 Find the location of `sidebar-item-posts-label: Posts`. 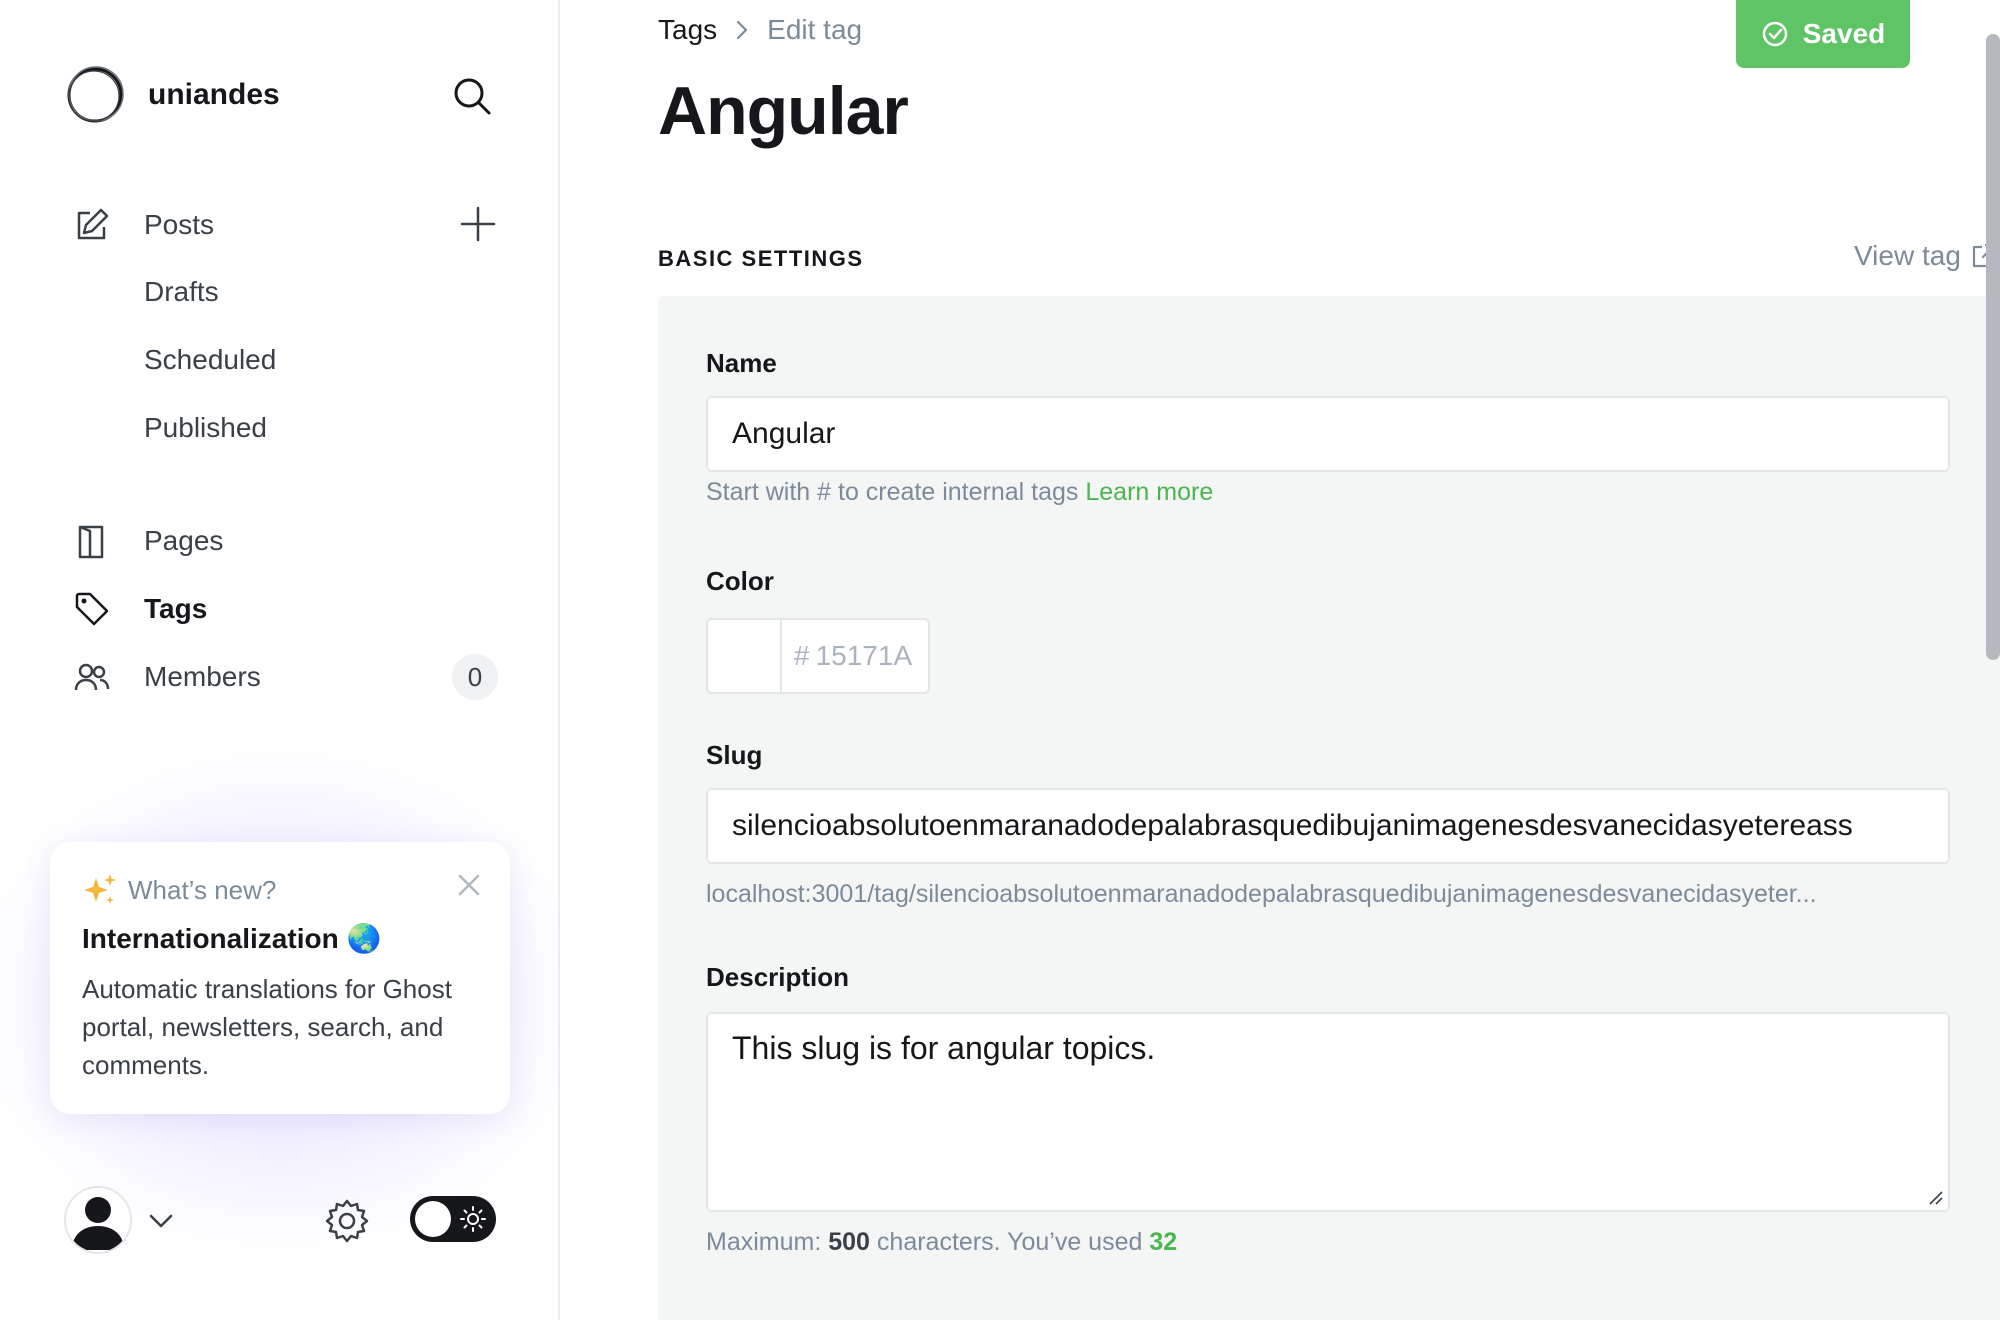

sidebar-item-posts-label: Posts is located at coordinates (179, 224).